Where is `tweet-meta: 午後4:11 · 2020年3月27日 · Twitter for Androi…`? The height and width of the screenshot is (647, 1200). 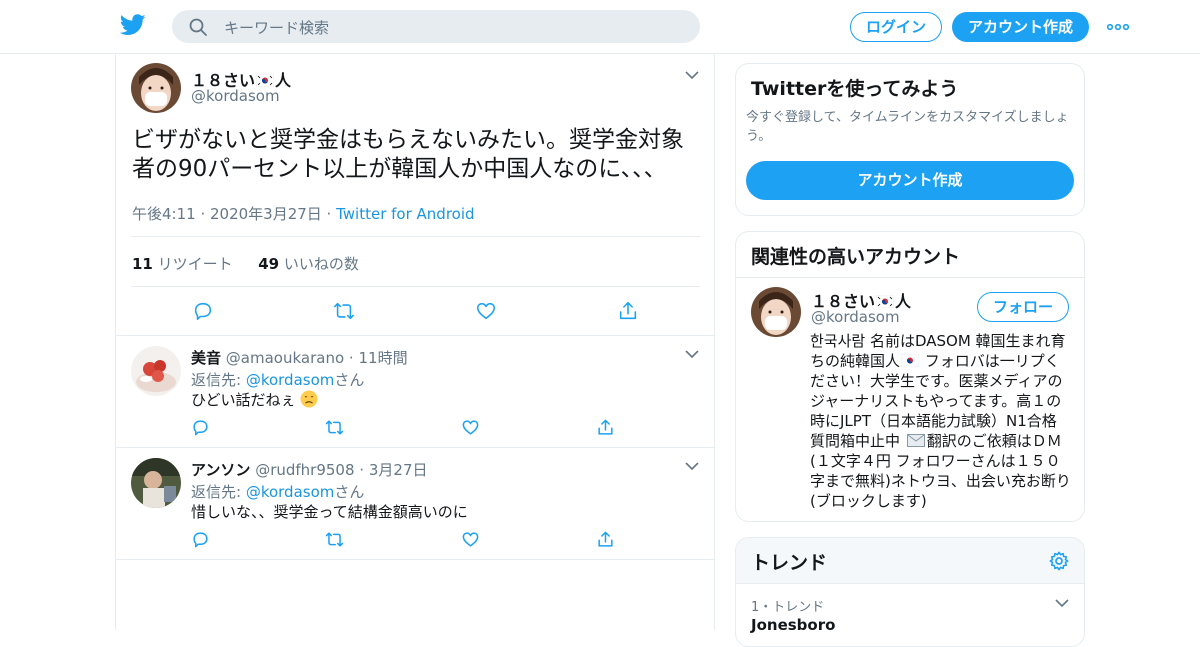 tweet-meta: 午後4:11 · 2020年3月27日 · Twitter for Androi… is located at coordinates (303, 213).